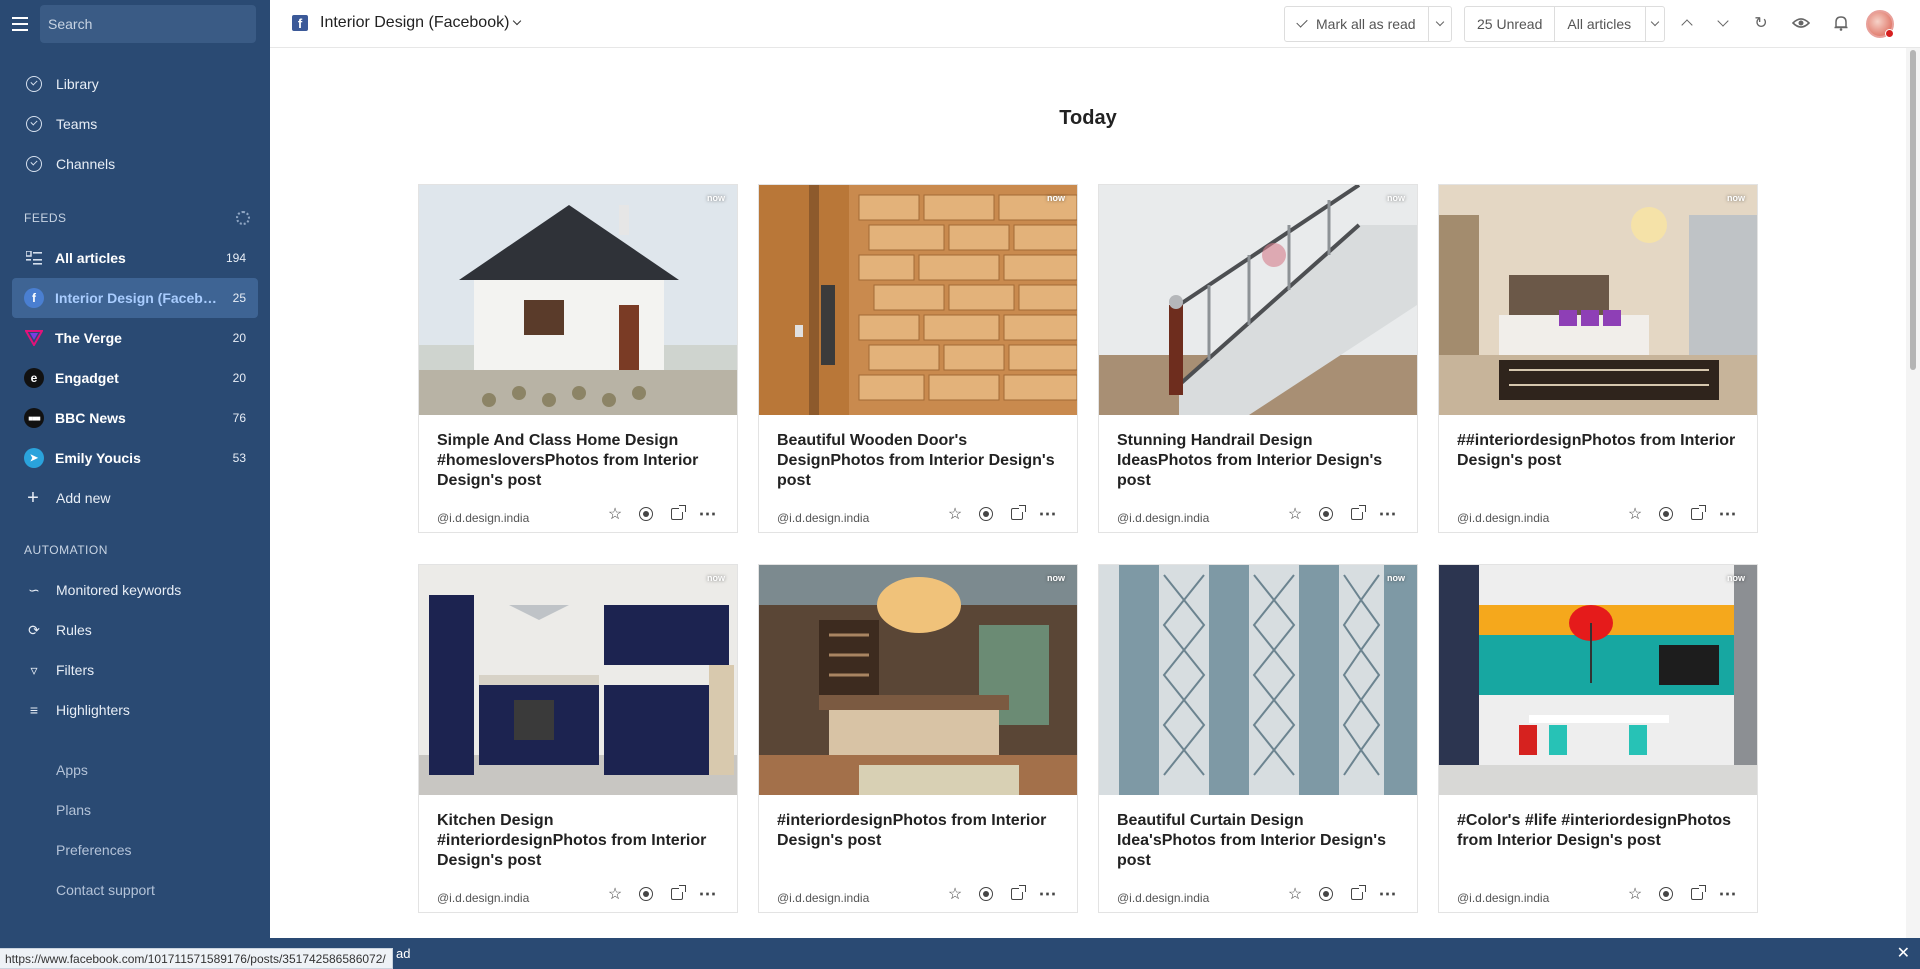 The height and width of the screenshot is (969, 1920). I want to click on bottom-notification-bar: ad ✕, so click(1095, 953).